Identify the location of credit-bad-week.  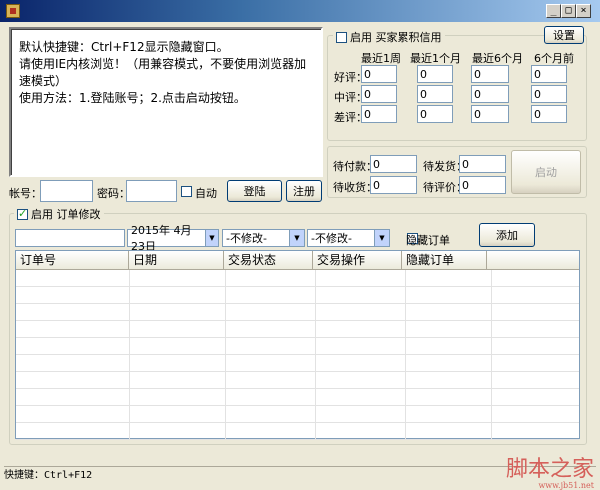
(379, 114).